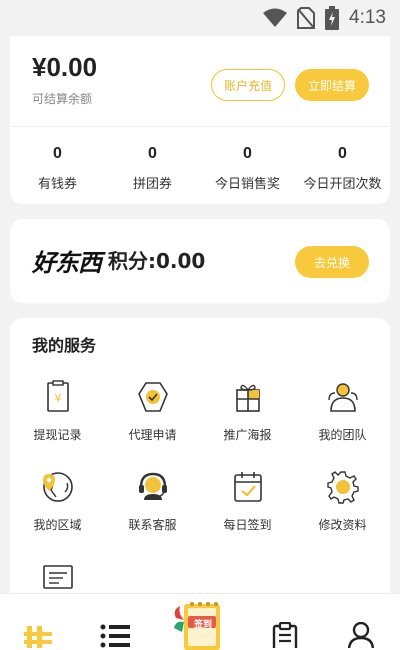 Image resolution: width=400 pixels, height=650 pixels. I want to click on service-my-team: 我的团队, so click(342, 411).